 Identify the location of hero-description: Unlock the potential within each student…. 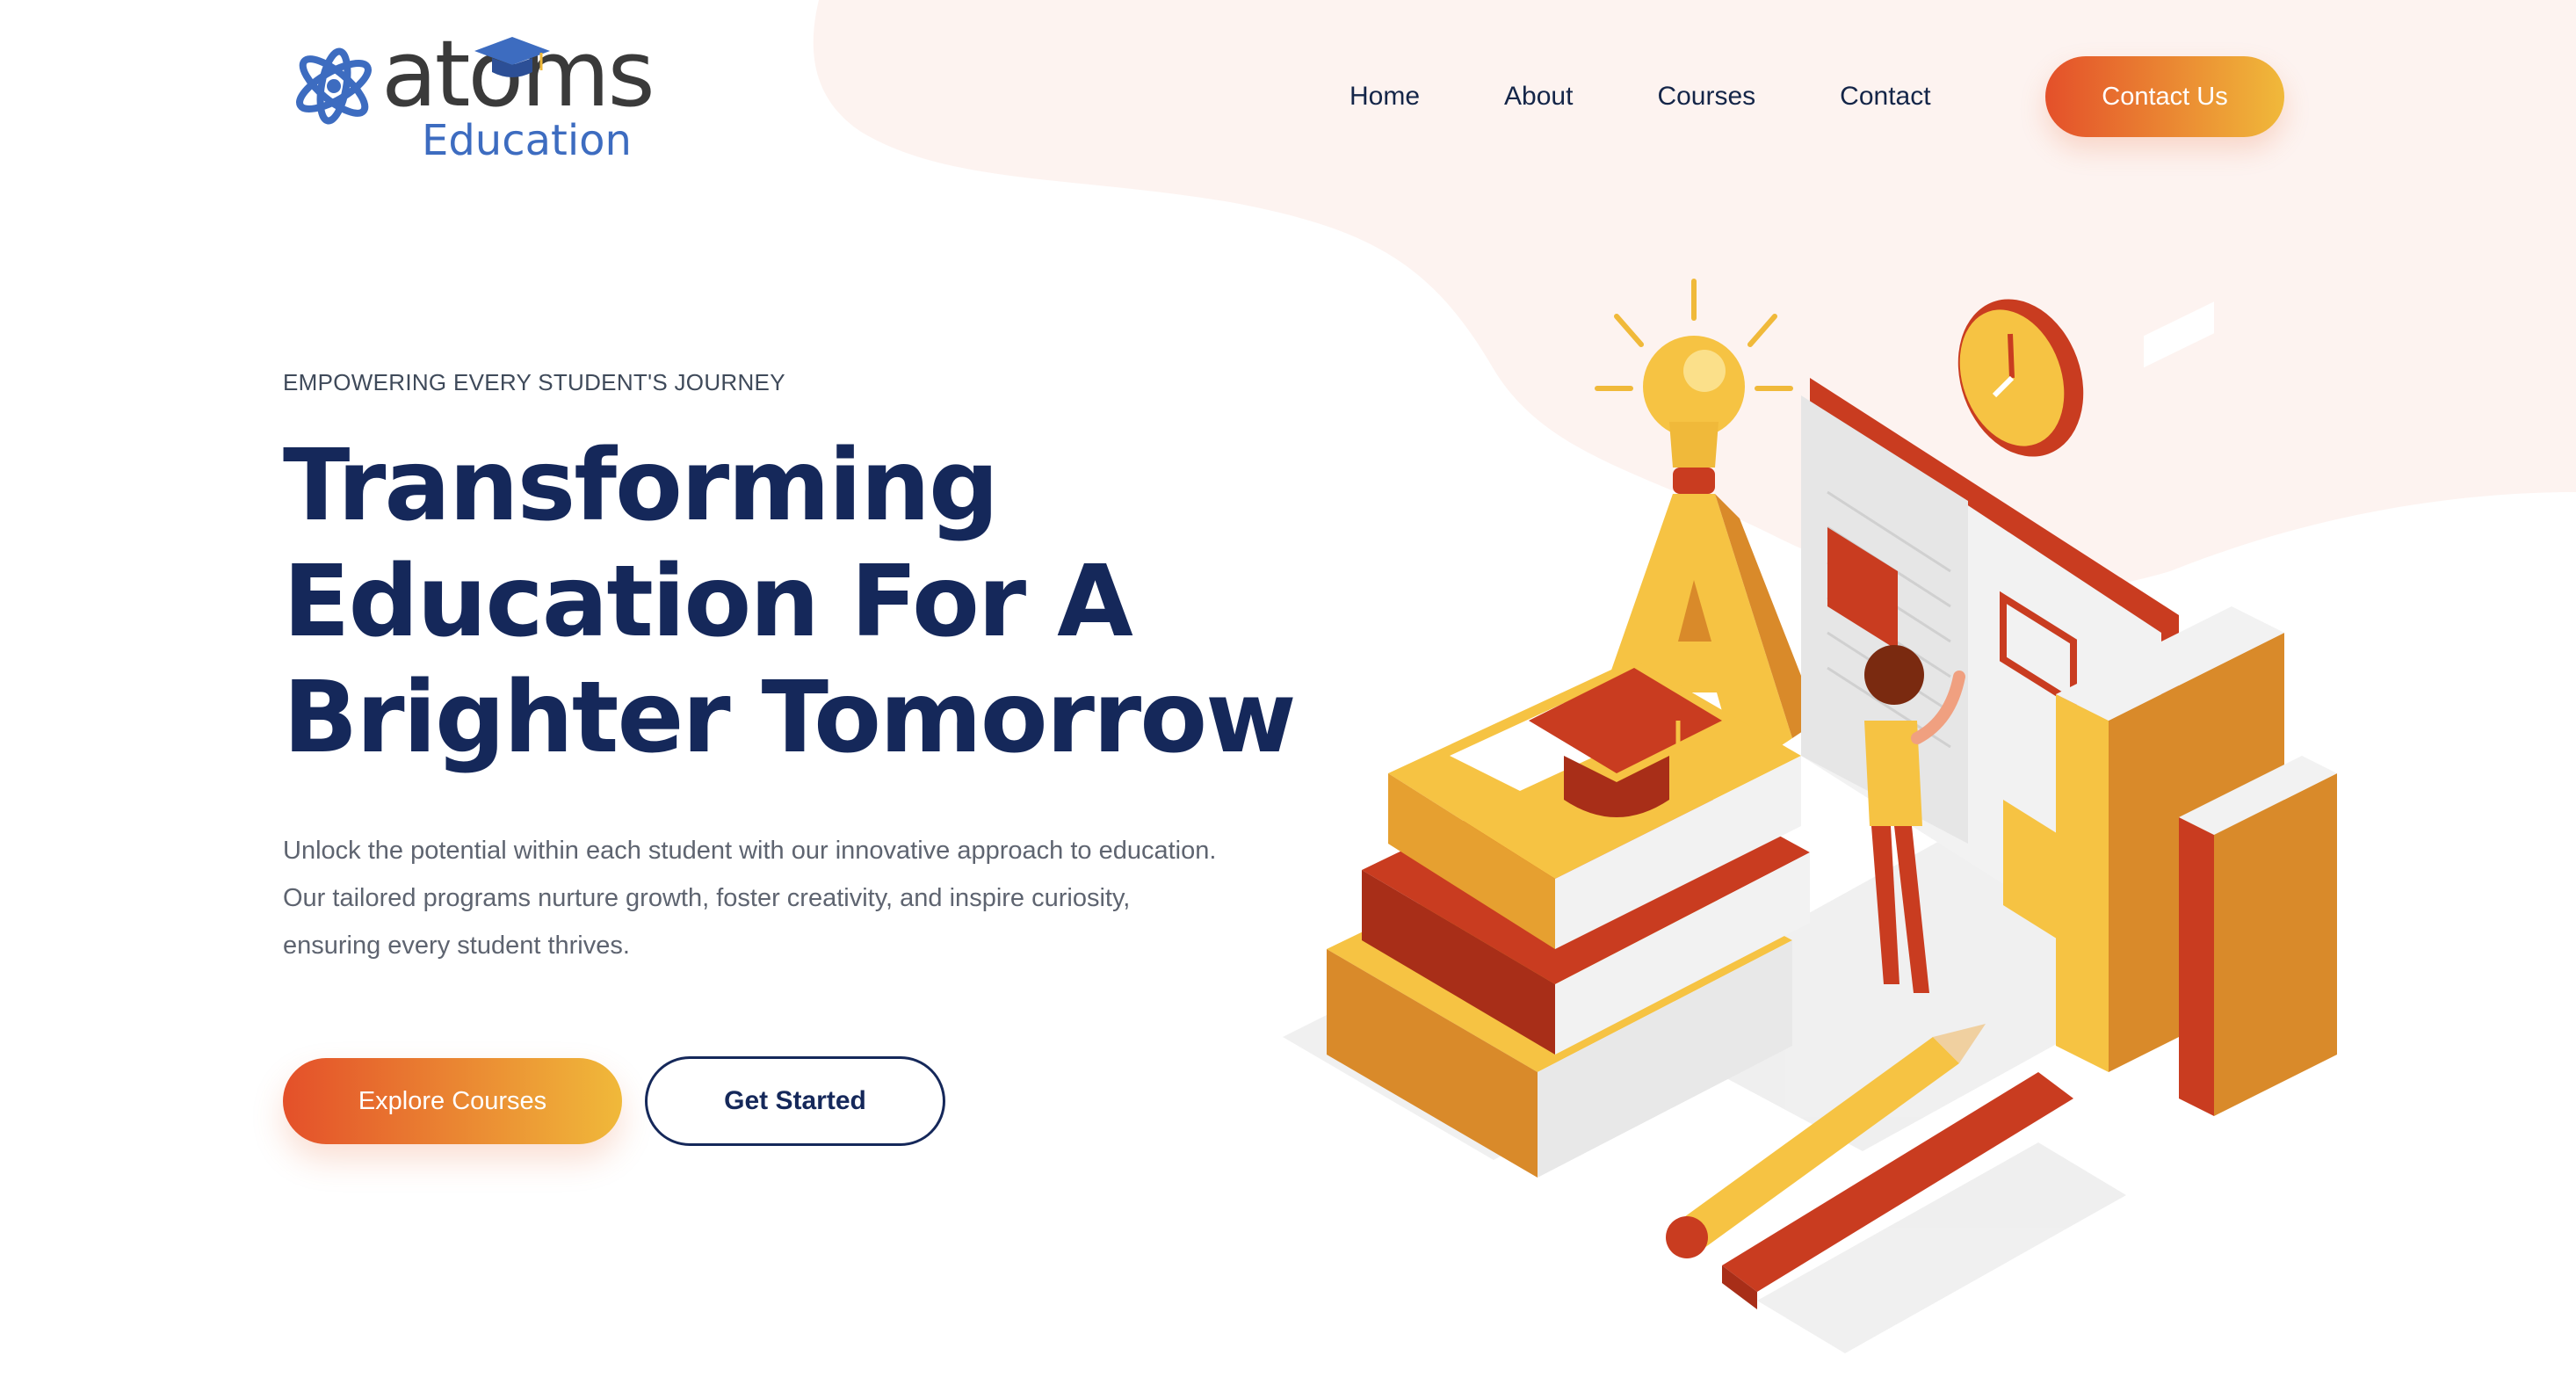
(801, 898).